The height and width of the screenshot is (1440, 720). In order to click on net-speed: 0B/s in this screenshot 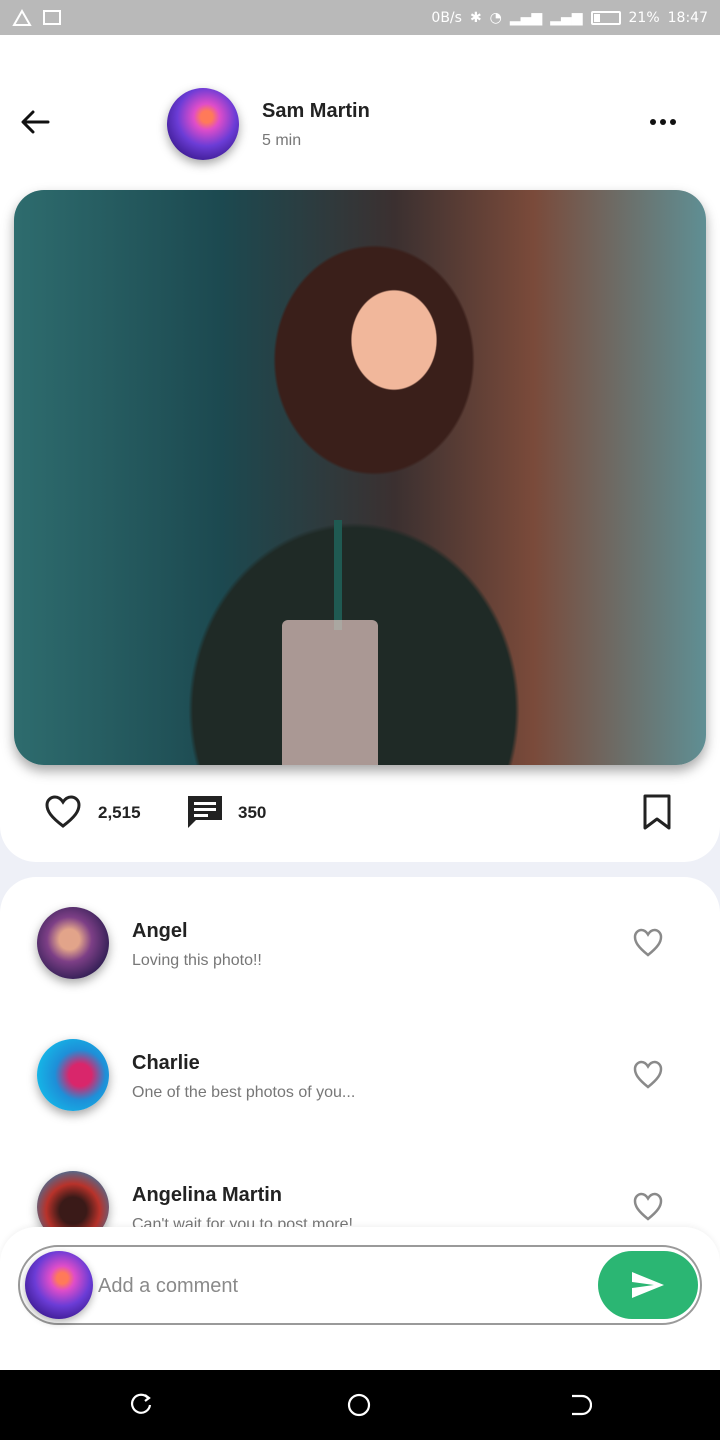, I will do `click(446, 17)`.